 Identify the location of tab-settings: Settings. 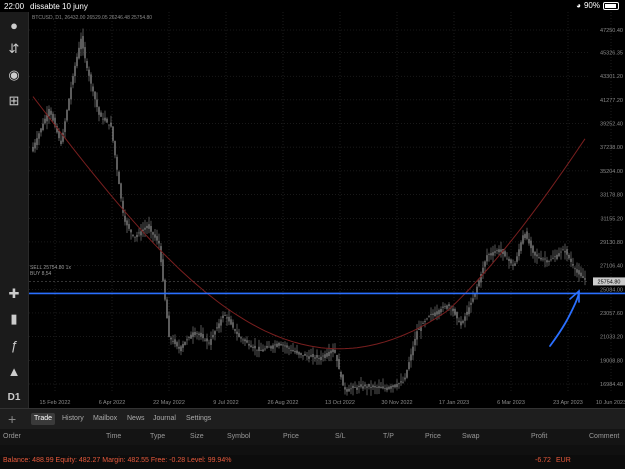
(198, 419).